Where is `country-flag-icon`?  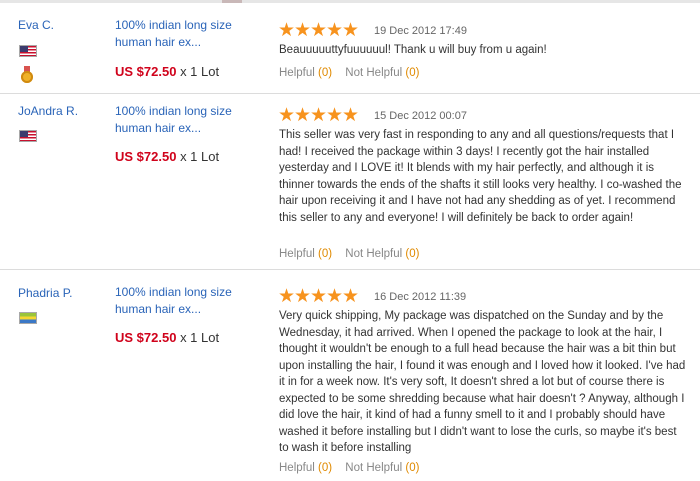 country-flag-icon is located at coordinates (28, 318).